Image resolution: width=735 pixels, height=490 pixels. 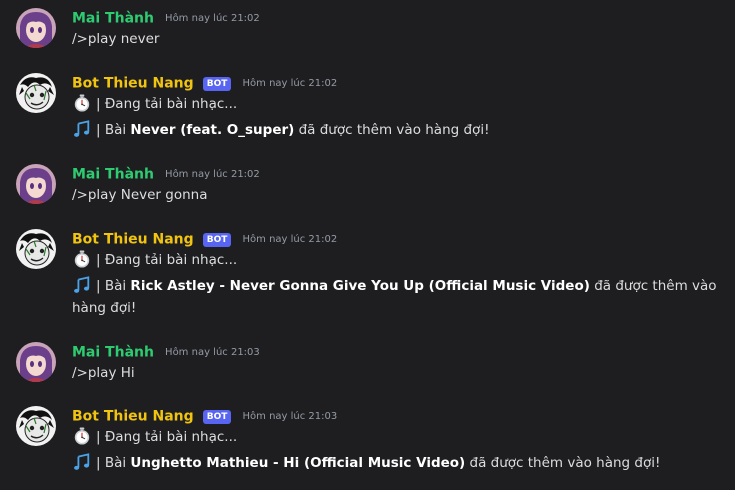 I want to click on message-text: />play Hi, so click(x=103, y=373).